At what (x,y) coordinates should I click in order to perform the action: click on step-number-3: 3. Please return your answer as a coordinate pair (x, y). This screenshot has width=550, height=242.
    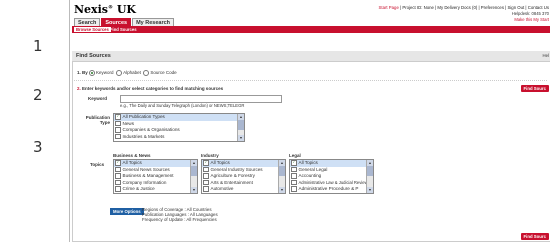
    Looking at the image, I should click on (38, 147).